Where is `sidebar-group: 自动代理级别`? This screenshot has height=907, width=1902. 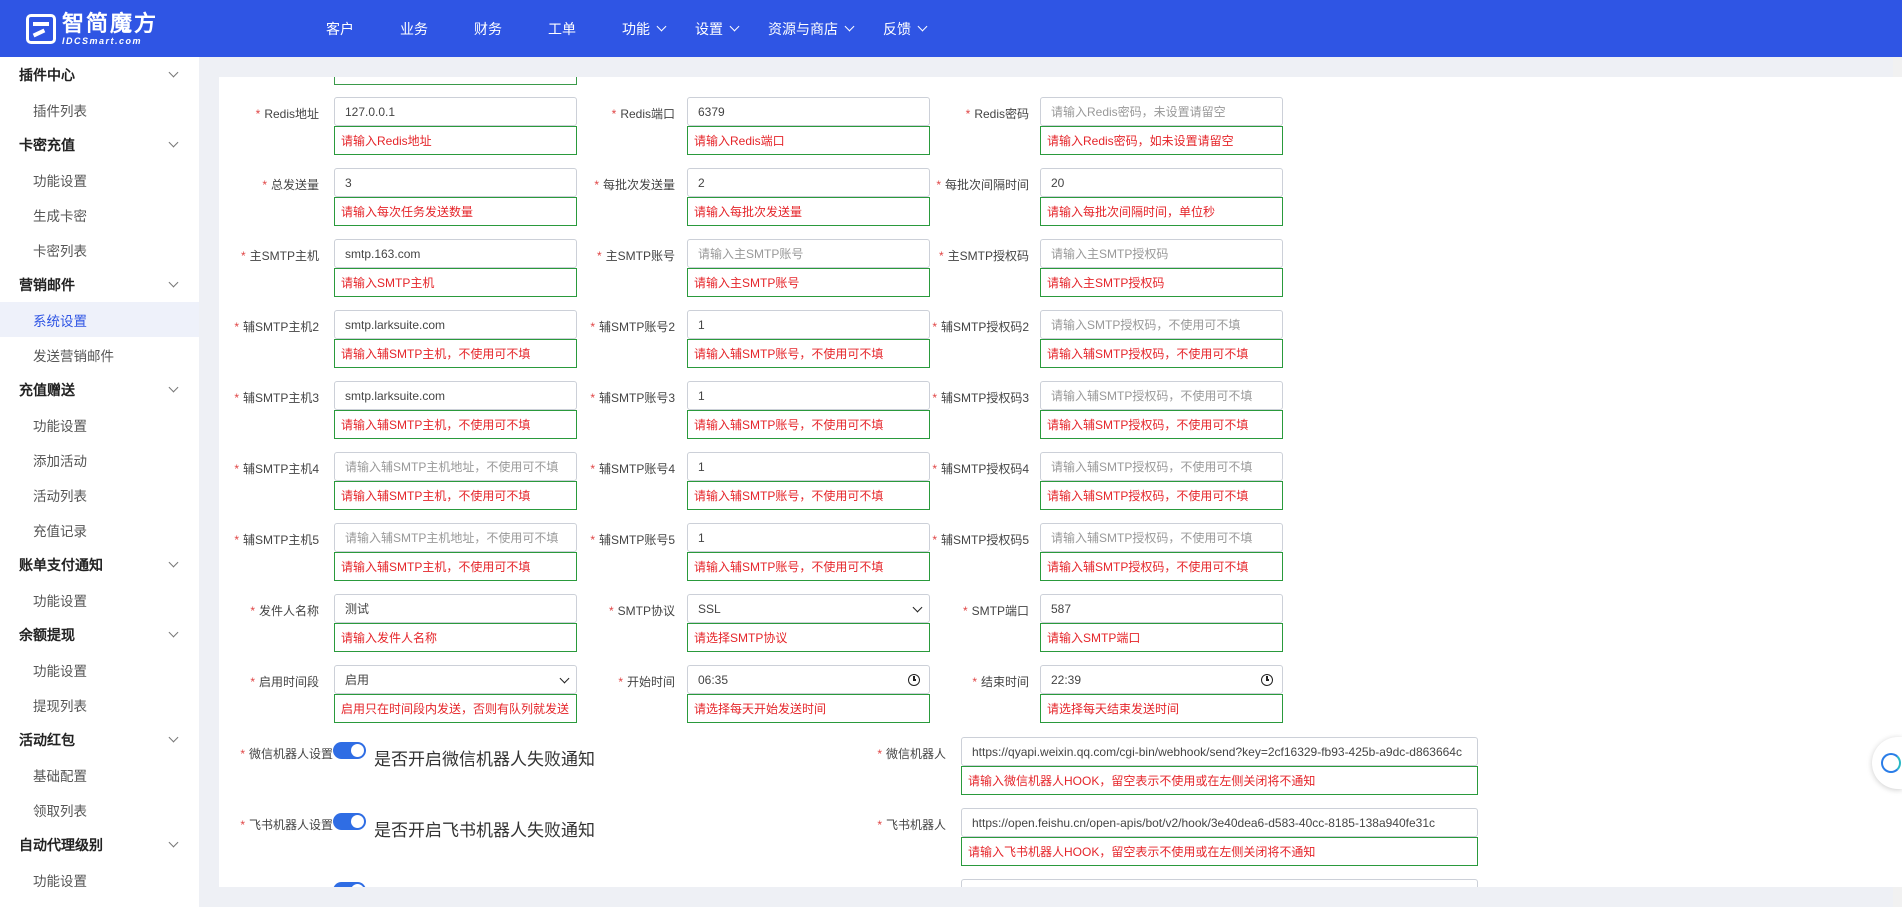
sidebar-group: 自动代理级别 is located at coordinates (99, 844).